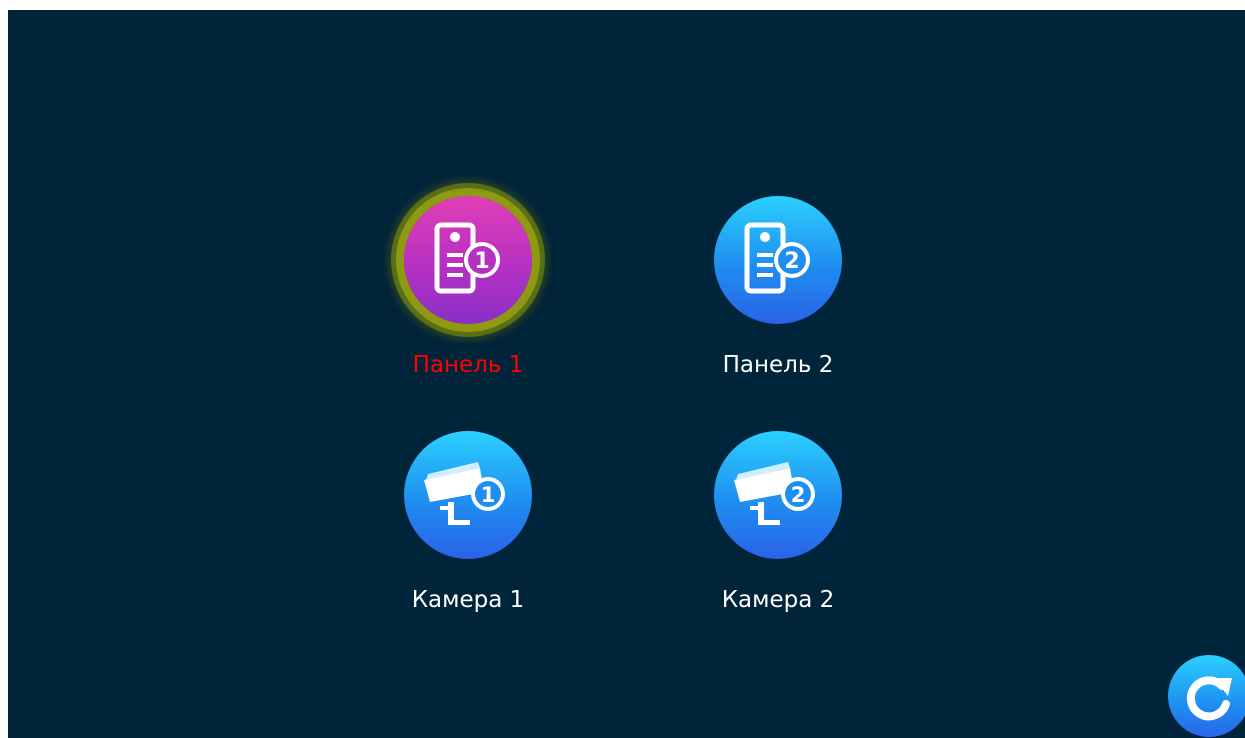  I want to click on refresh-button, so click(1206, 696).